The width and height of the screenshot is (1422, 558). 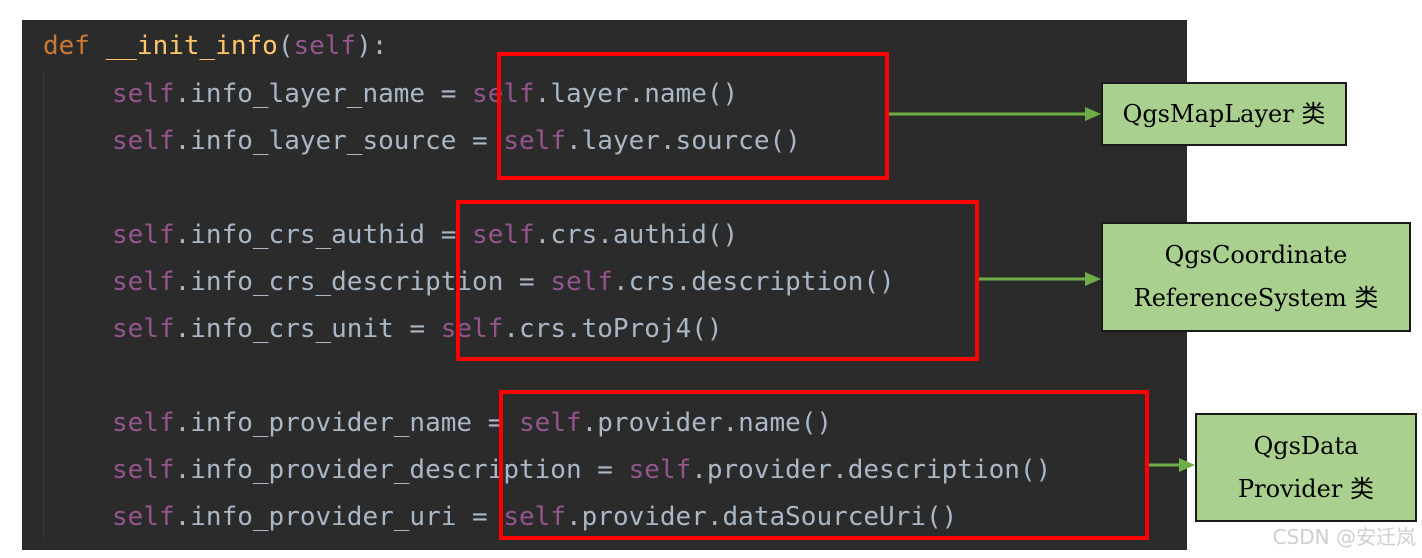 What do you see at coordinates (1306, 467) in the screenshot?
I see `class-label-qgsdataprovider: QgsData Provider 类` at bounding box center [1306, 467].